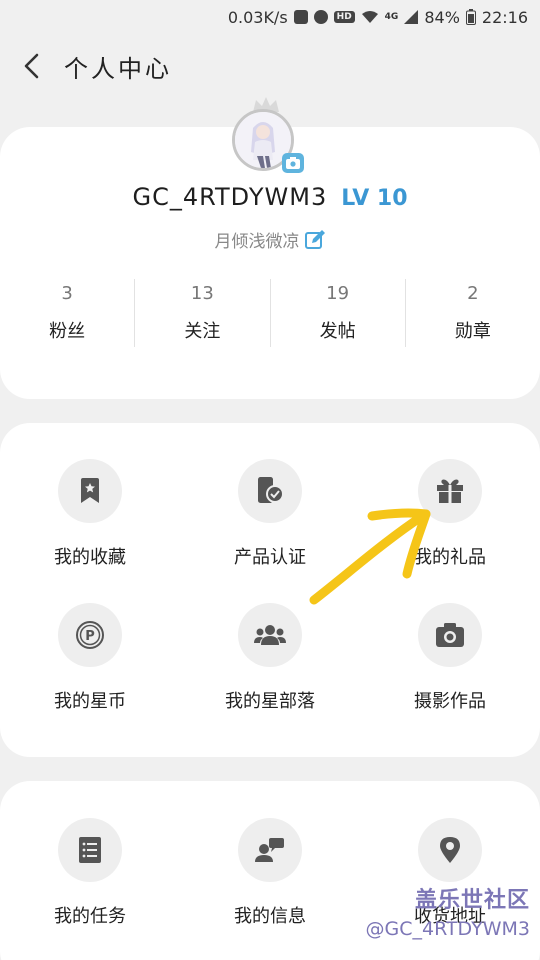 The height and width of the screenshot is (960, 540). Describe the element at coordinates (473, 313) in the screenshot. I see `stat-medals: 2 勋章` at that location.